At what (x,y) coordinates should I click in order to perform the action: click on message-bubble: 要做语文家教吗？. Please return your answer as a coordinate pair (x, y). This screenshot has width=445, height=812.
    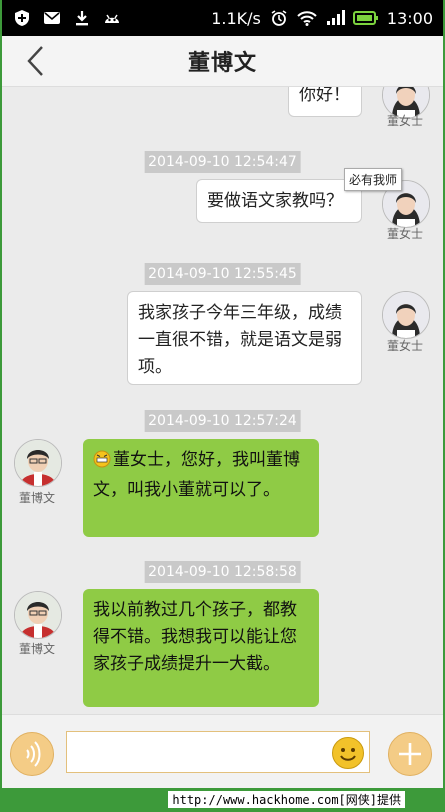
    Looking at the image, I should click on (279, 201).